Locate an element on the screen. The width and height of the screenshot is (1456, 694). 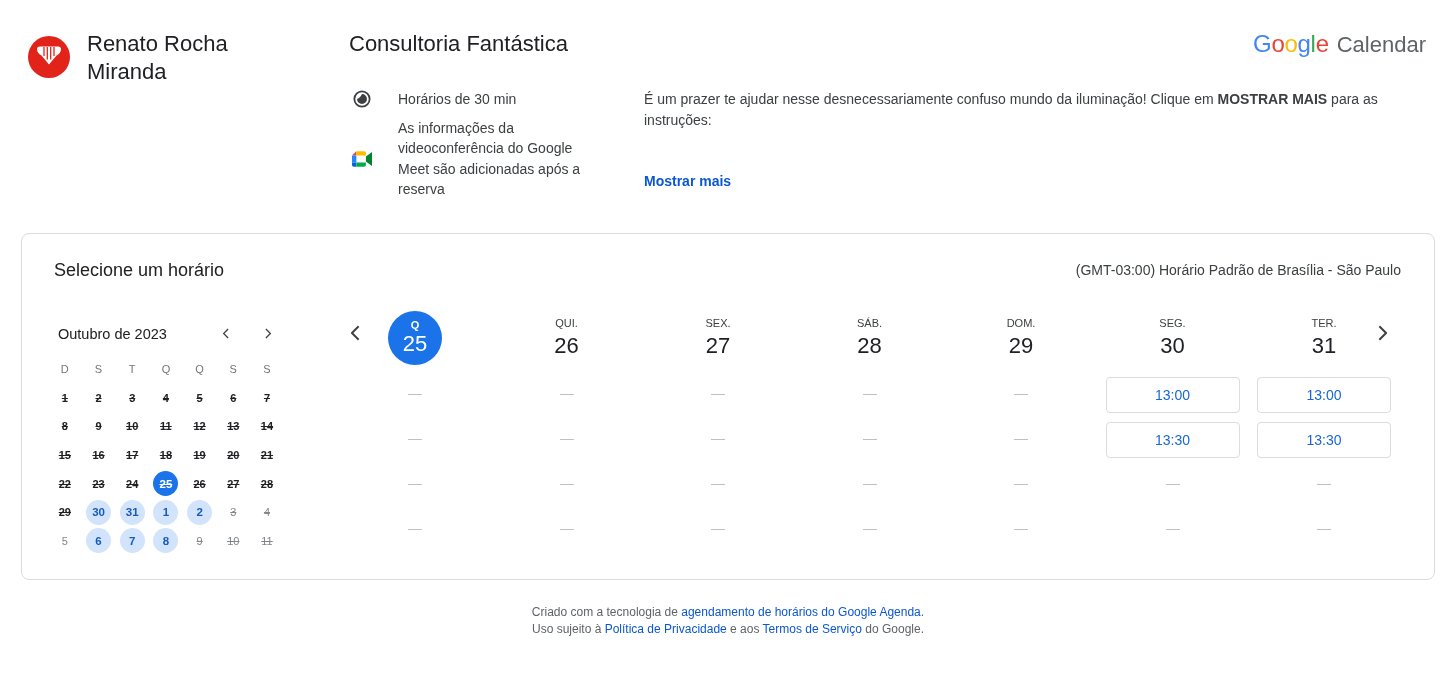
section-title: Selecione um horário is located at coordinates (139, 270).